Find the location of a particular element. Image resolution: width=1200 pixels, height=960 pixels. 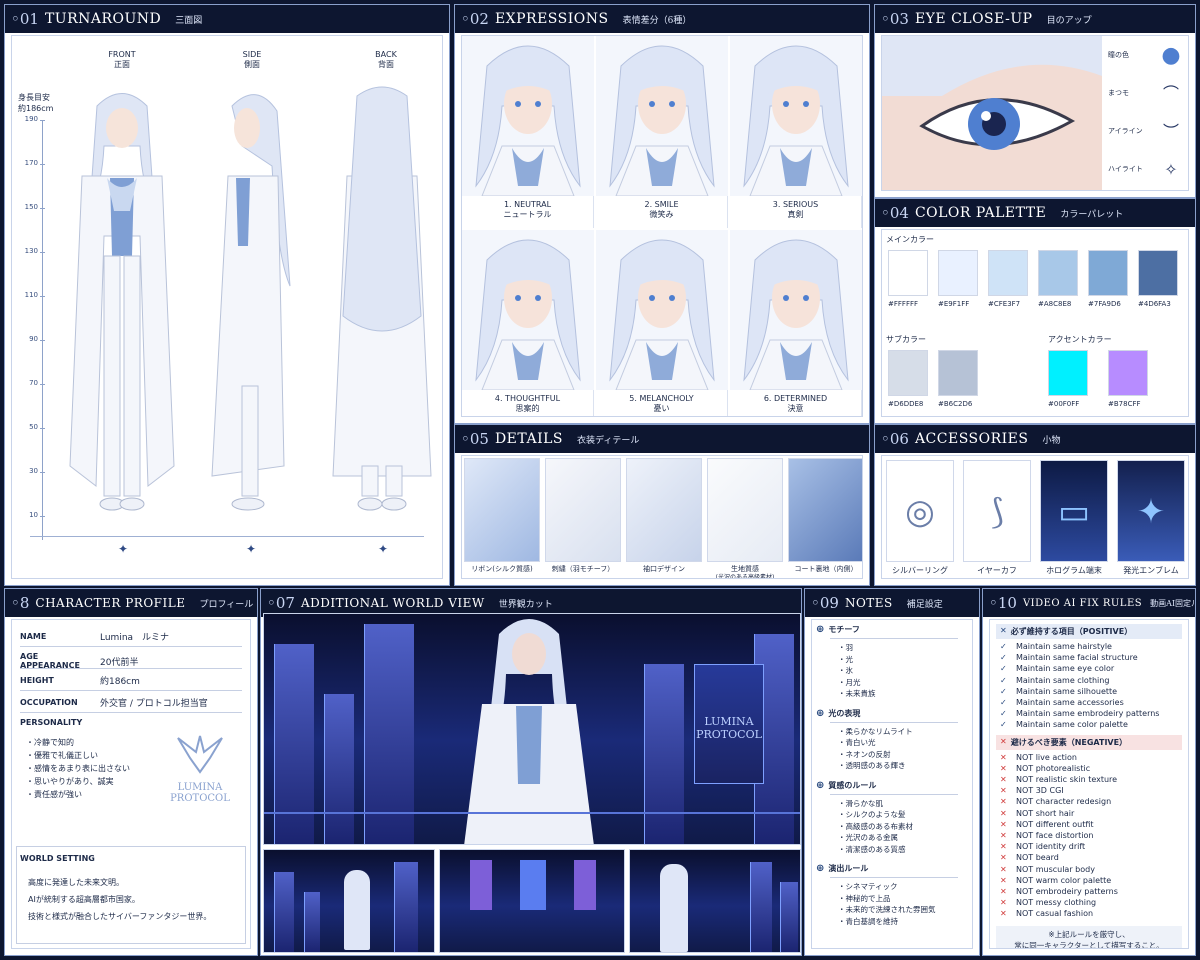

positive-rule: ✓ Maintain same embrodeiry patterns is located at coordinates (1089, 713).